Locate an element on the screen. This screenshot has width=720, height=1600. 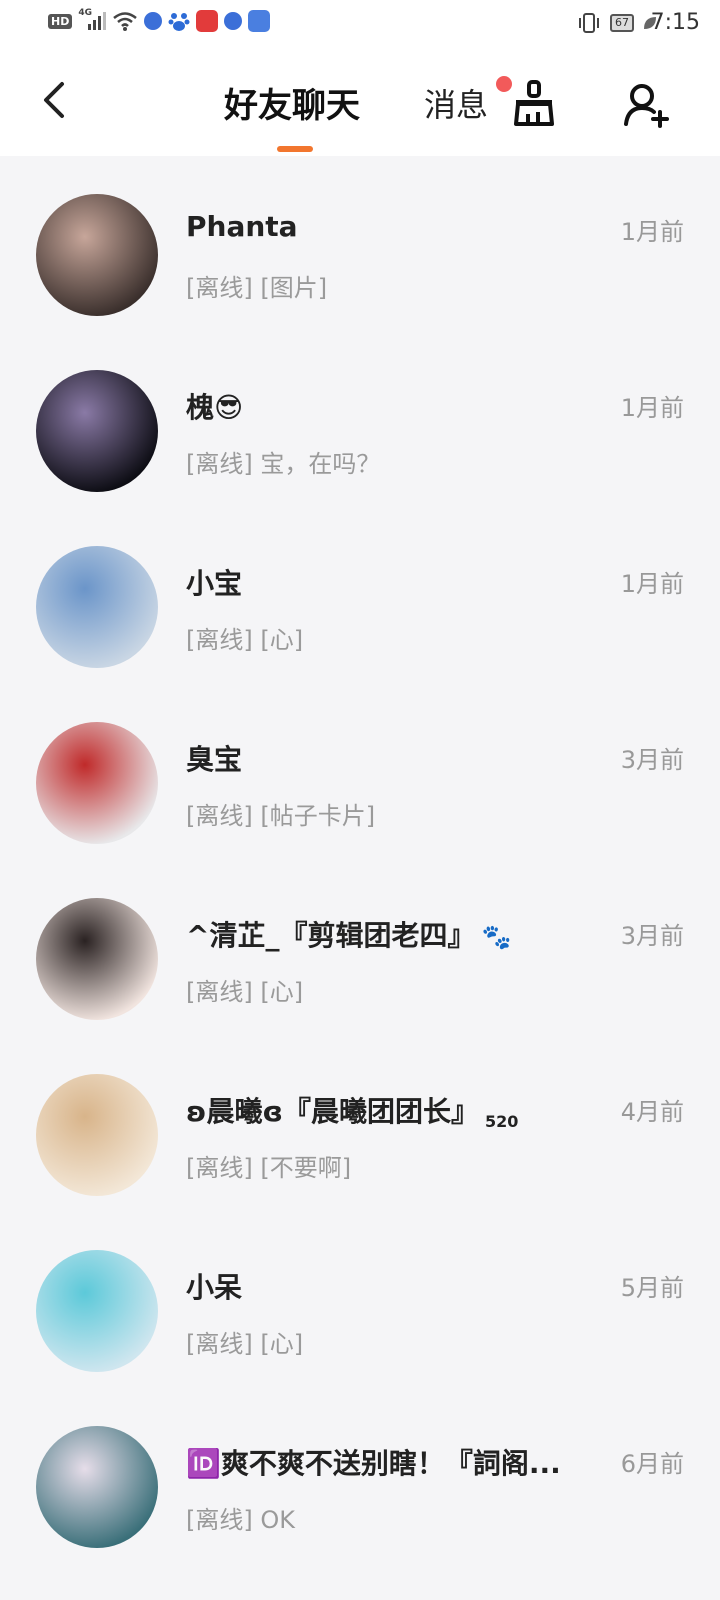
status-icons-left: HD 4G is located at coordinates (159, 20).